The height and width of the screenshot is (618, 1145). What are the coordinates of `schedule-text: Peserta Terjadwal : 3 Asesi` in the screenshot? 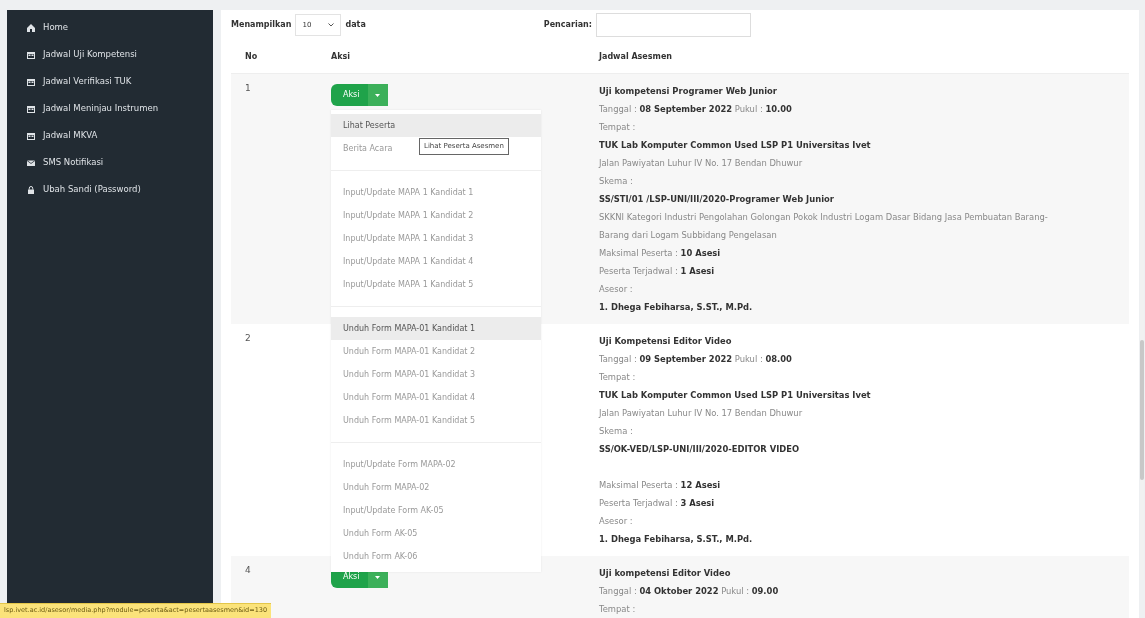 It's located at (657, 503).